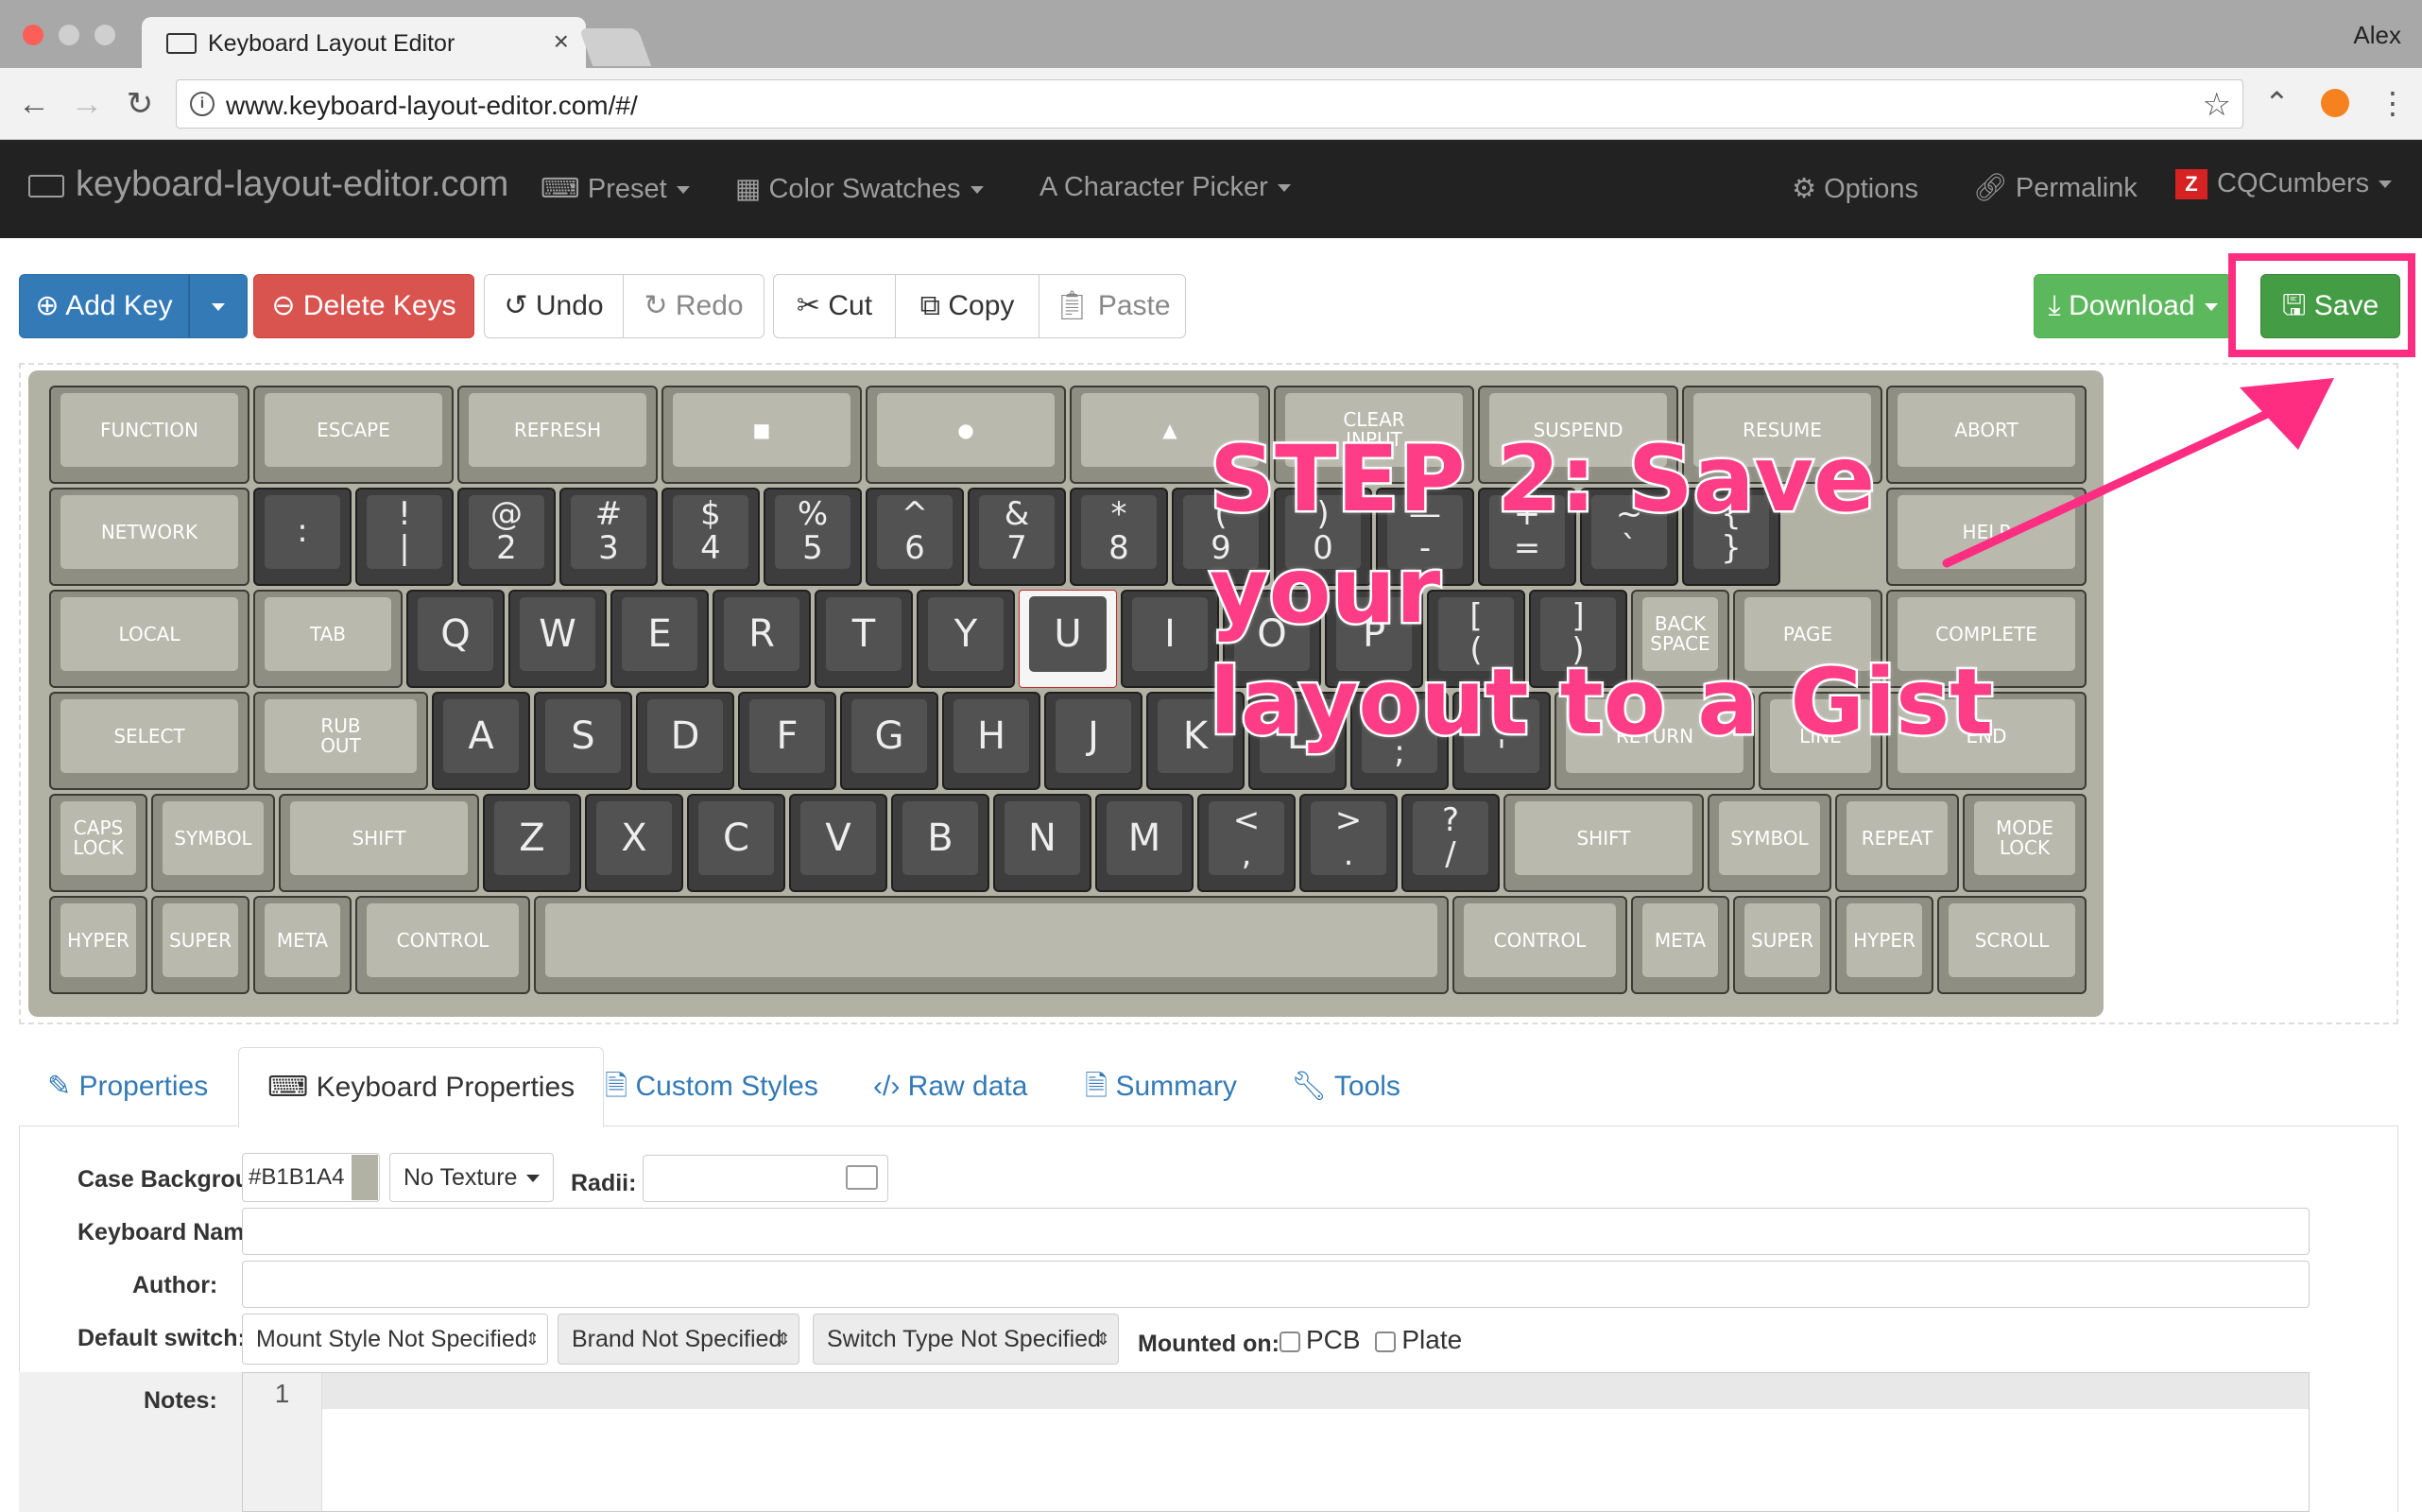 The width and height of the screenshot is (2422, 1512). Describe the element at coordinates (1119, 537) in the screenshot. I see `key-8: * 8` at that location.